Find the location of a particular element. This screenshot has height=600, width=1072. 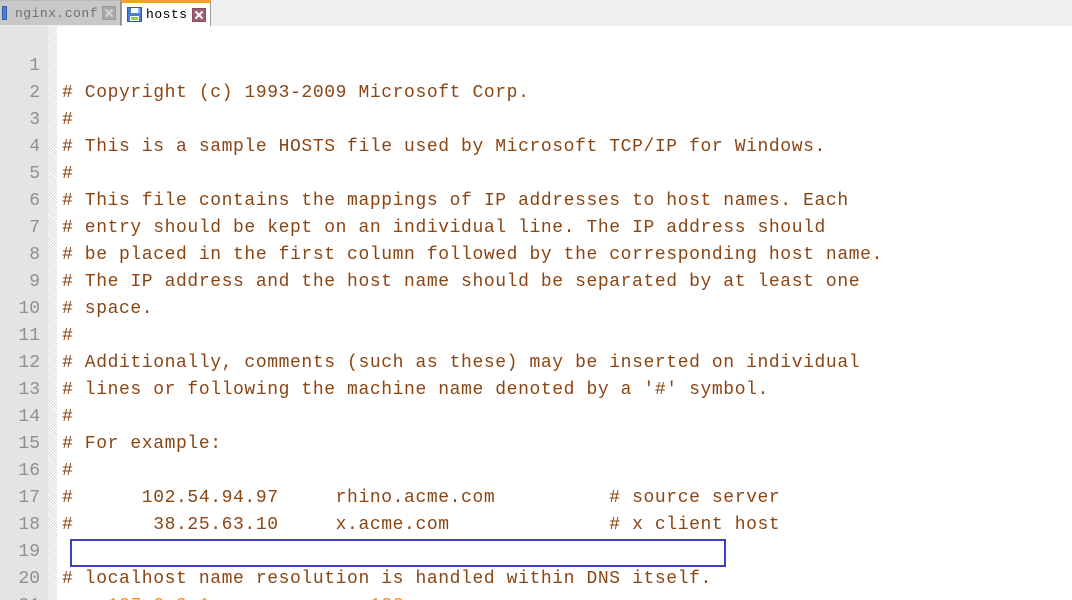

editor-line: 21 # ::1 localhost is located at coordinates (536, 583).